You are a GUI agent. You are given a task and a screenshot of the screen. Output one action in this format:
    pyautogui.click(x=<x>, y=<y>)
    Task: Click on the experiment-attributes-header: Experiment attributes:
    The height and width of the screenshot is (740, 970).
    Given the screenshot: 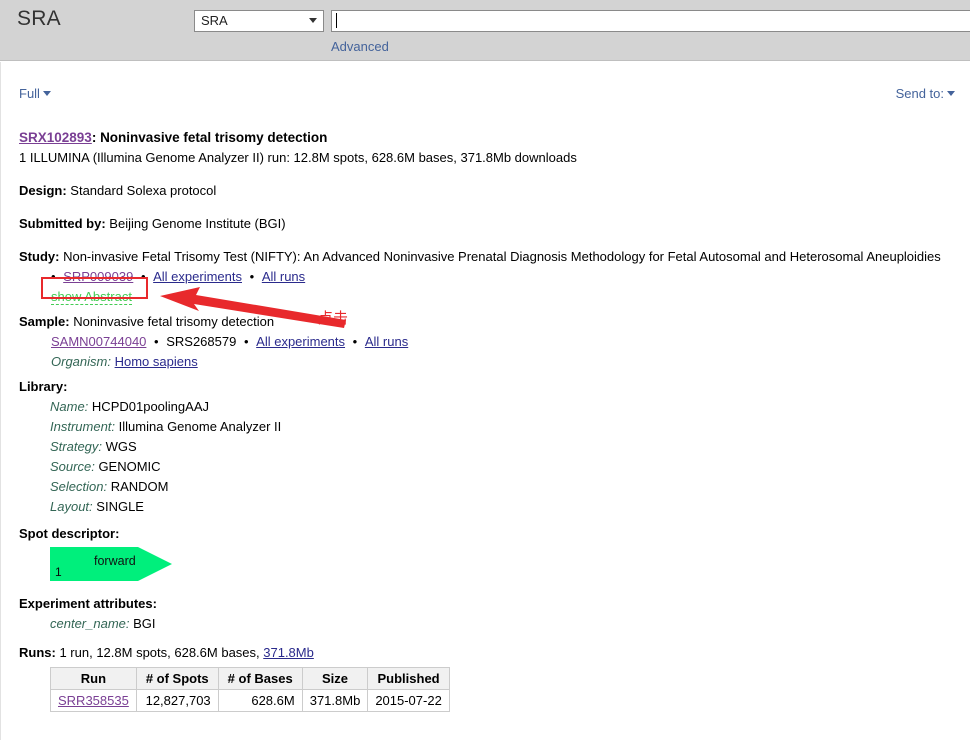 What is the action you would take?
    pyautogui.click(x=489, y=604)
    